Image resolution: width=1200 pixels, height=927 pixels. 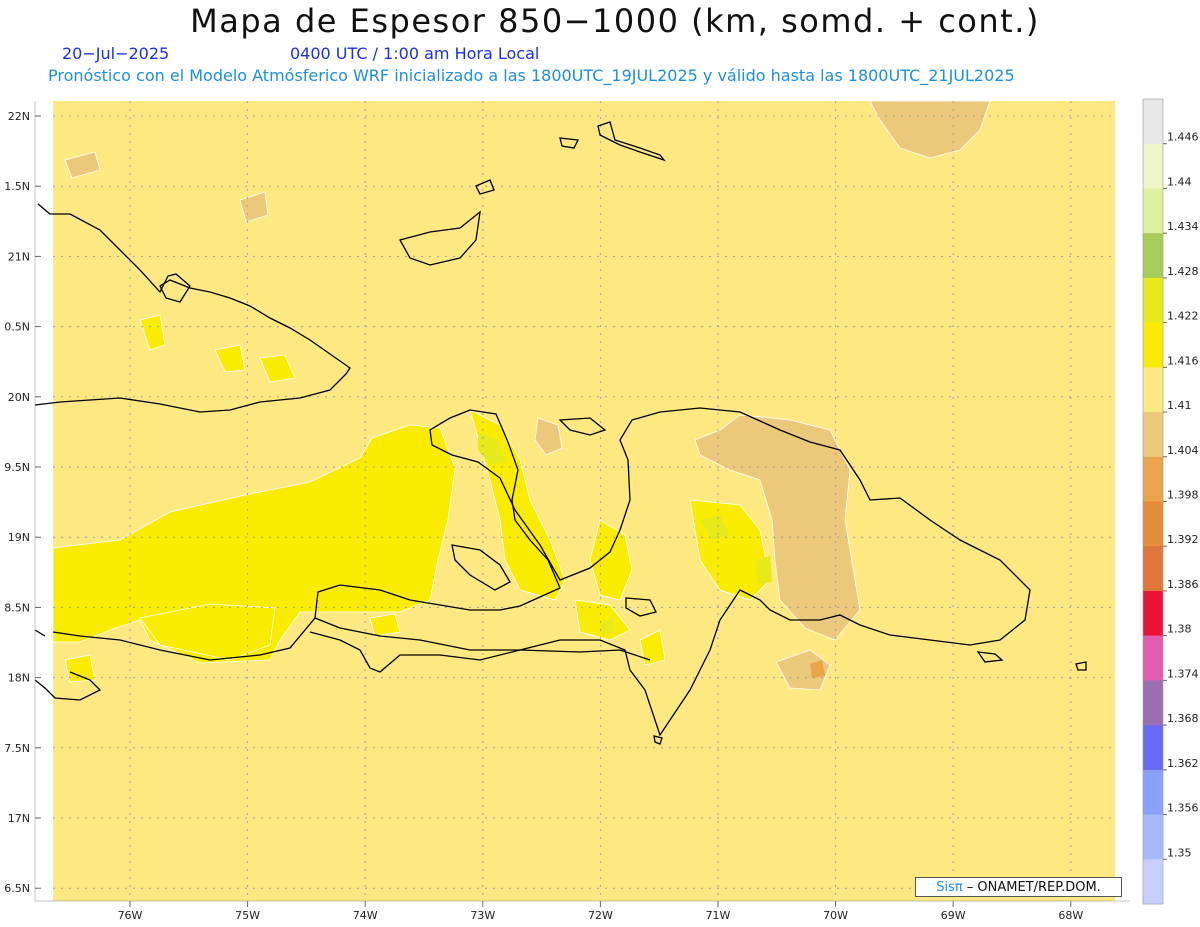 I want to click on colorbar-label: 1.35, so click(x=1179, y=852).